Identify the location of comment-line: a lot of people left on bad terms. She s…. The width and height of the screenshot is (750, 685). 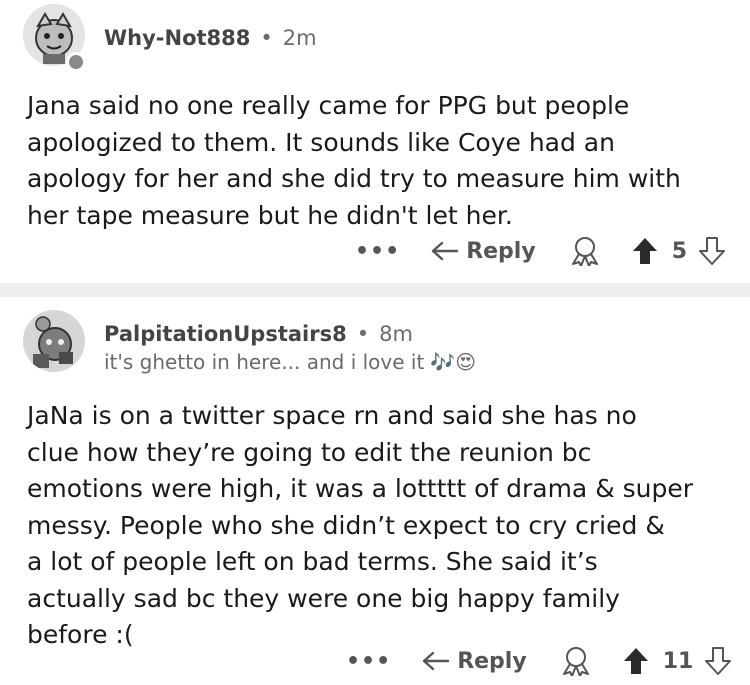
(312, 561).